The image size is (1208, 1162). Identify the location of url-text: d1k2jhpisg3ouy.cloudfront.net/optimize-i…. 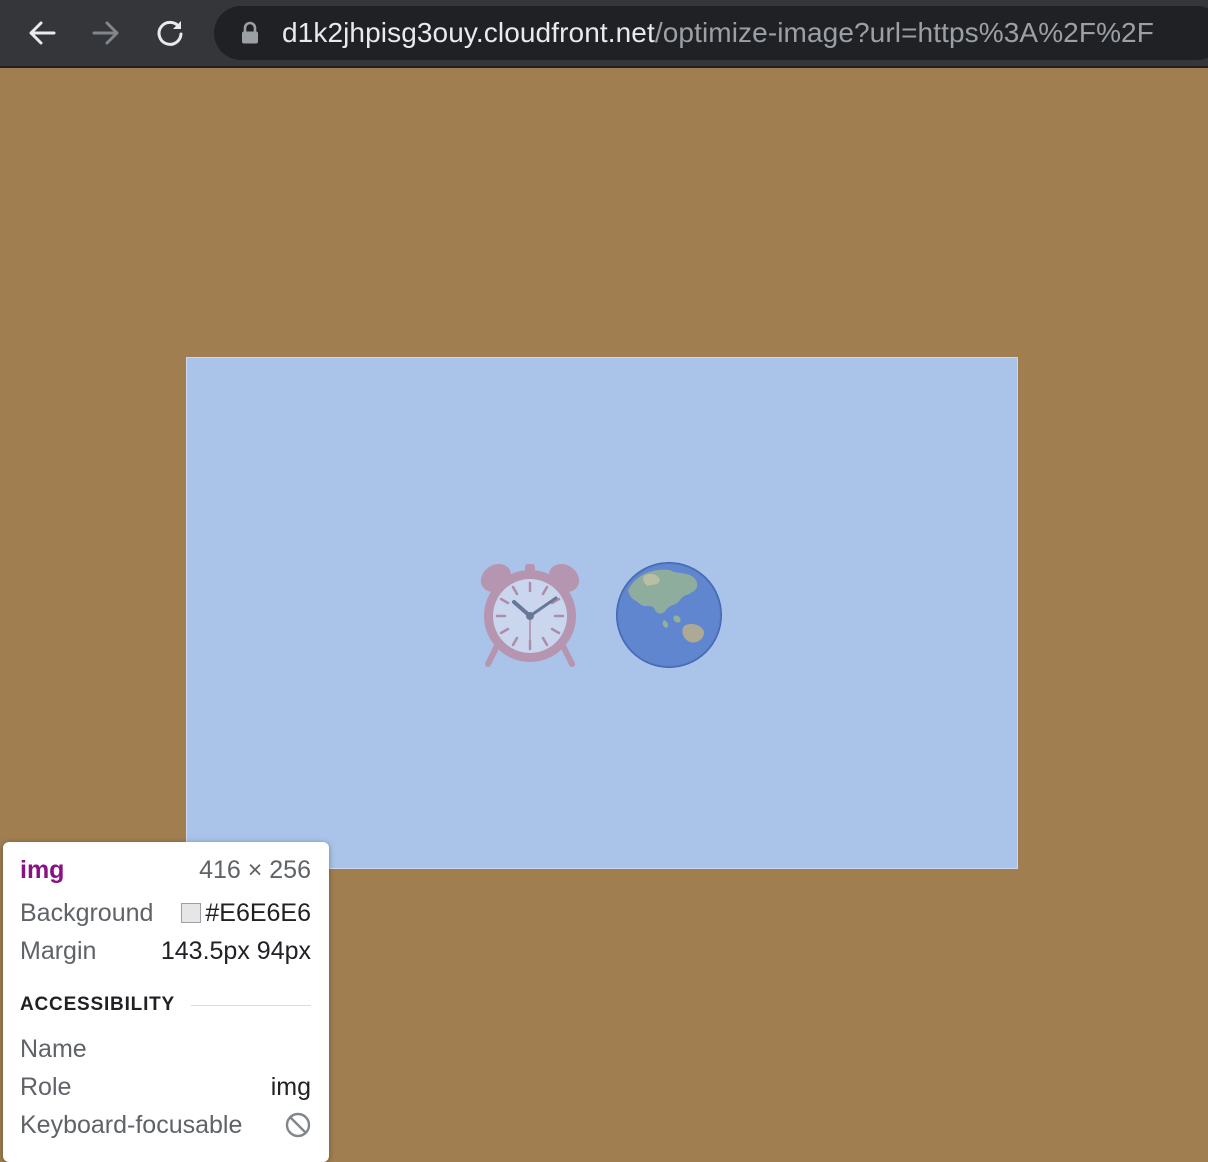
(718, 33).